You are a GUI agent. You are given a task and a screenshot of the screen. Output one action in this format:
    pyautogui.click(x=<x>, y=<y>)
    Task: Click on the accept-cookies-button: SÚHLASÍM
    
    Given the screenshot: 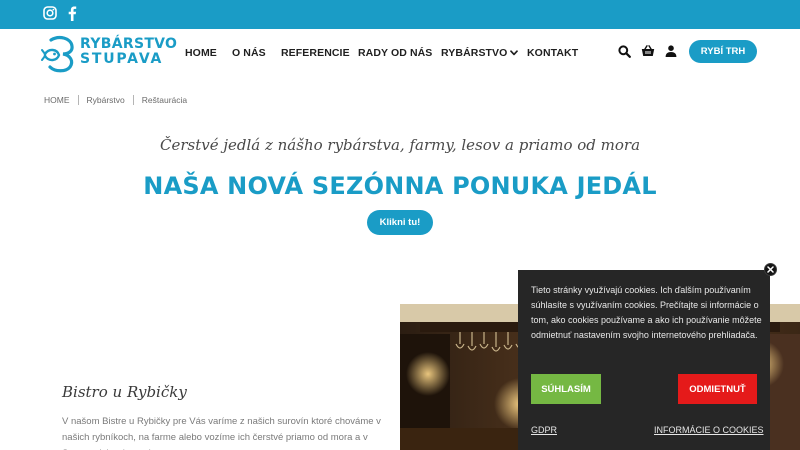 What is the action you would take?
    pyautogui.click(x=566, y=389)
    